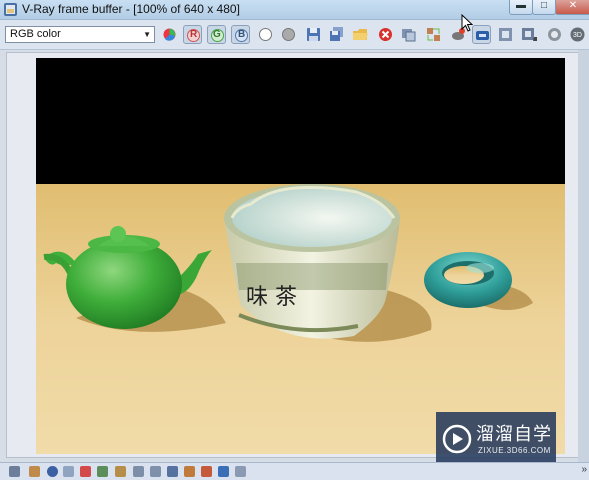  What do you see at coordinates (271, 297) in the screenshot?
I see `cup-calligraphy: 味 茶` at bounding box center [271, 297].